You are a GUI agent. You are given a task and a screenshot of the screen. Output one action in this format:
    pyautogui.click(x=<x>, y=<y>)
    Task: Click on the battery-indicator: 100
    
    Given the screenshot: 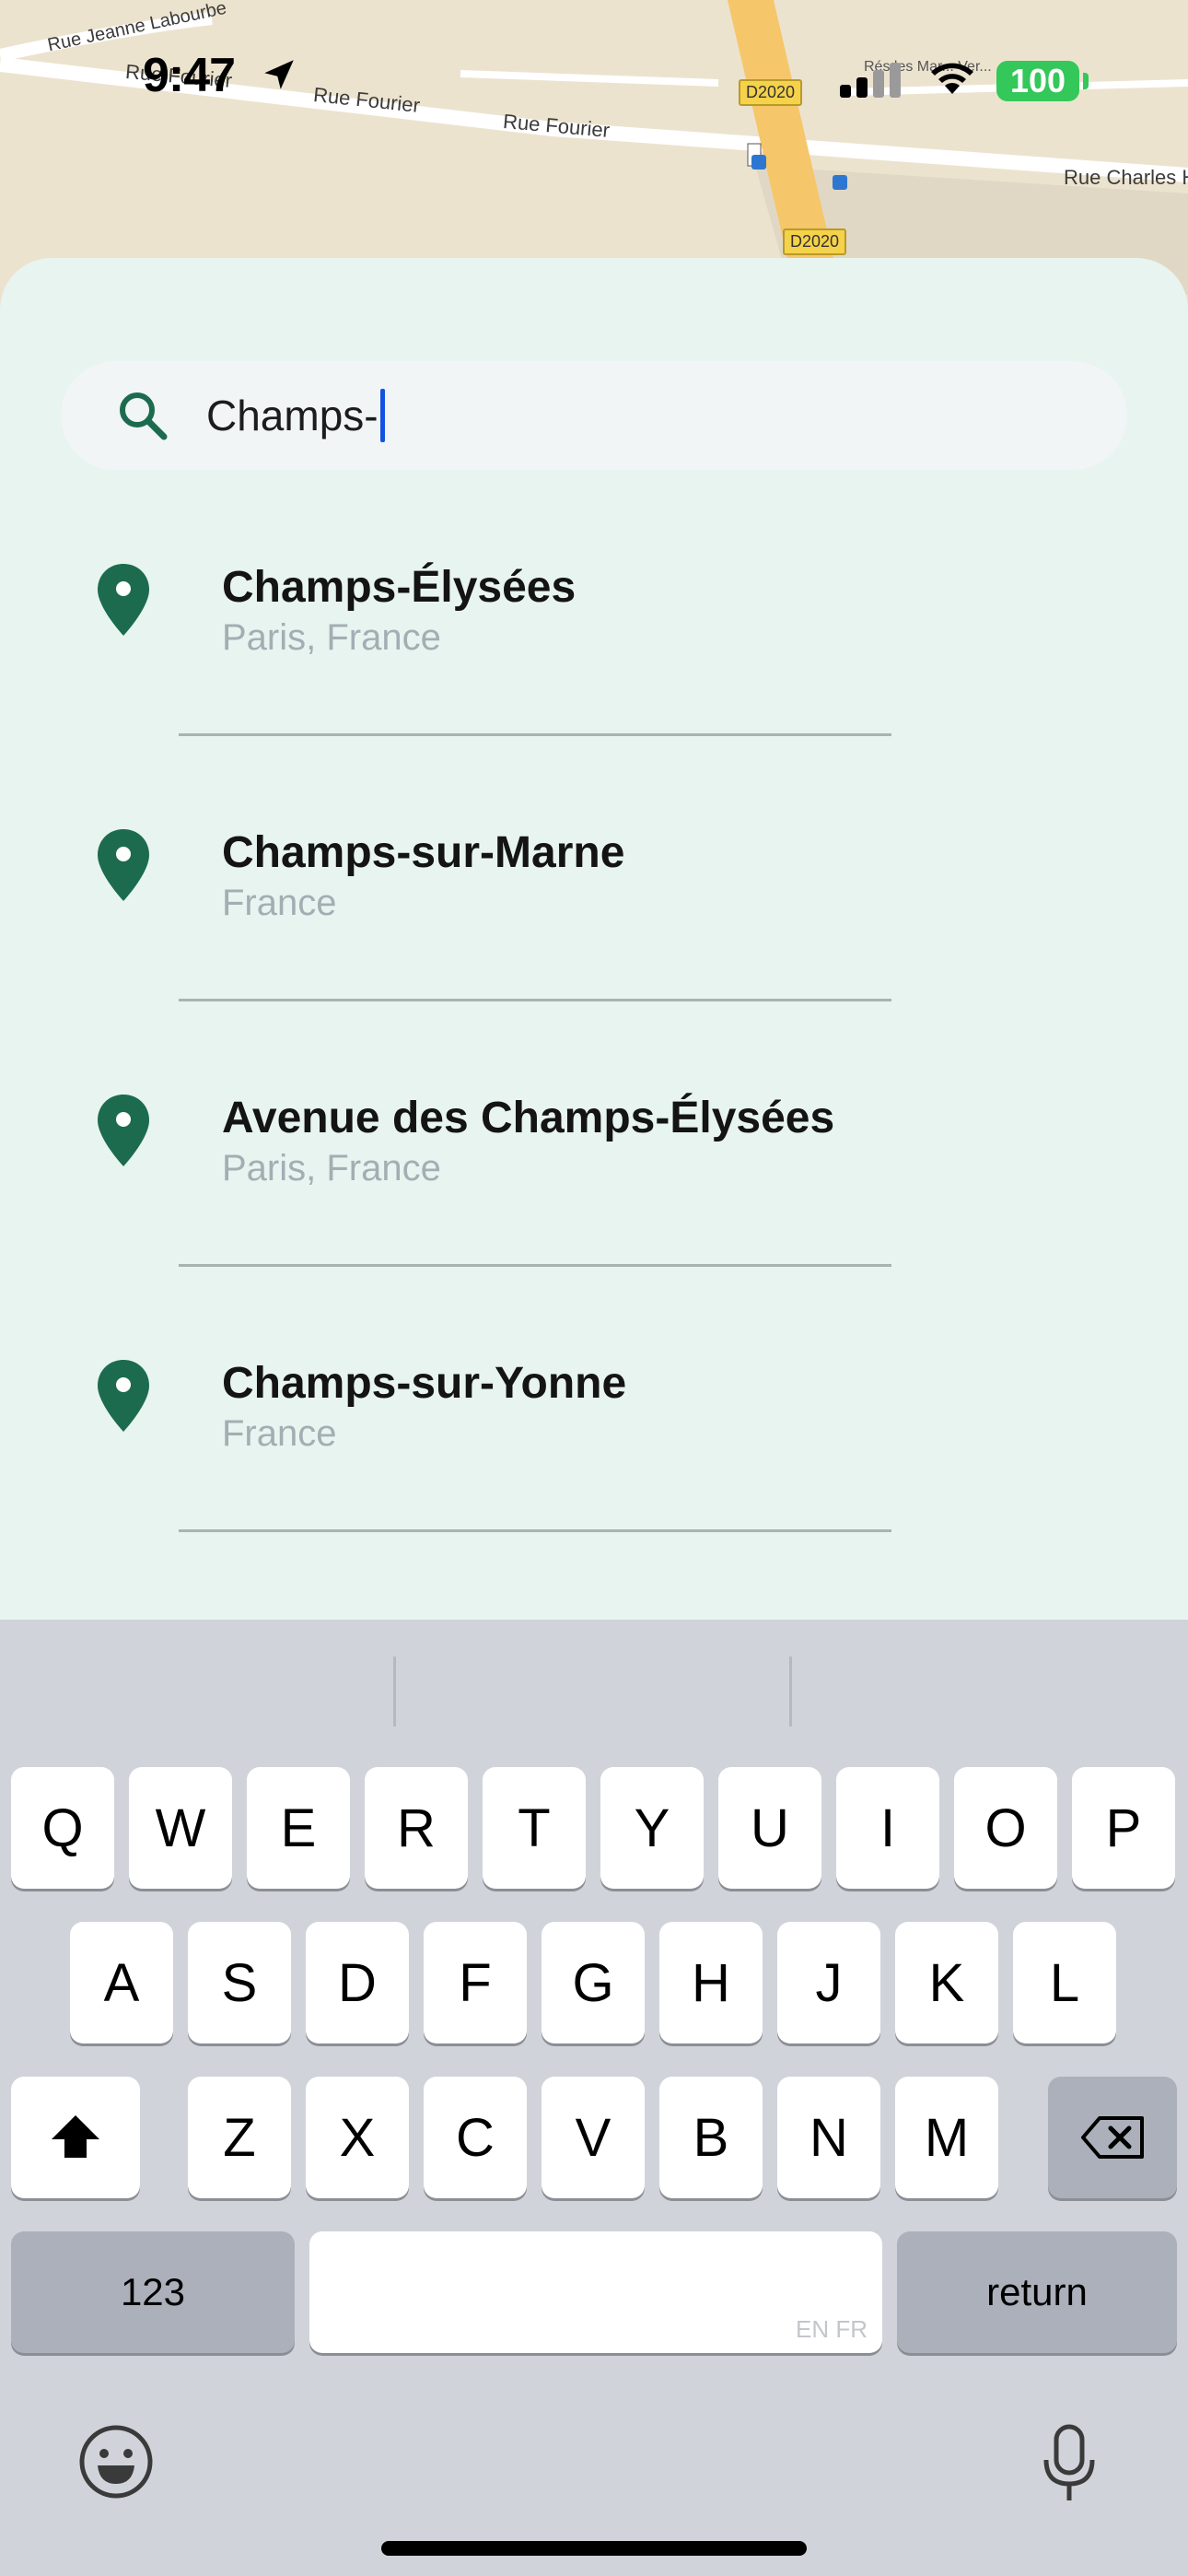 What is the action you would take?
    pyautogui.click(x=1037, y=81)
    